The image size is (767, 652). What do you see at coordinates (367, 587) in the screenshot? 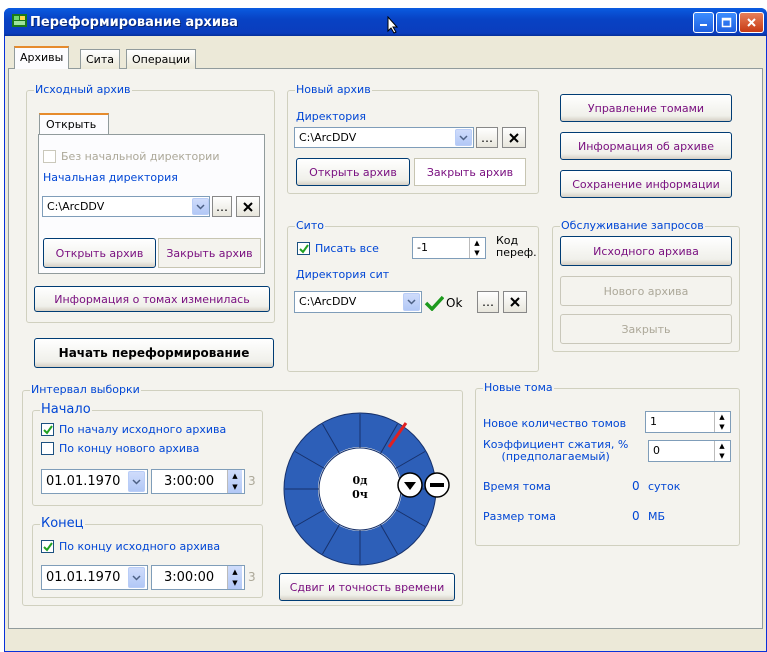
I see `time-shift-button: Сдвиг и точность времени` at bounding box center [367, 587].